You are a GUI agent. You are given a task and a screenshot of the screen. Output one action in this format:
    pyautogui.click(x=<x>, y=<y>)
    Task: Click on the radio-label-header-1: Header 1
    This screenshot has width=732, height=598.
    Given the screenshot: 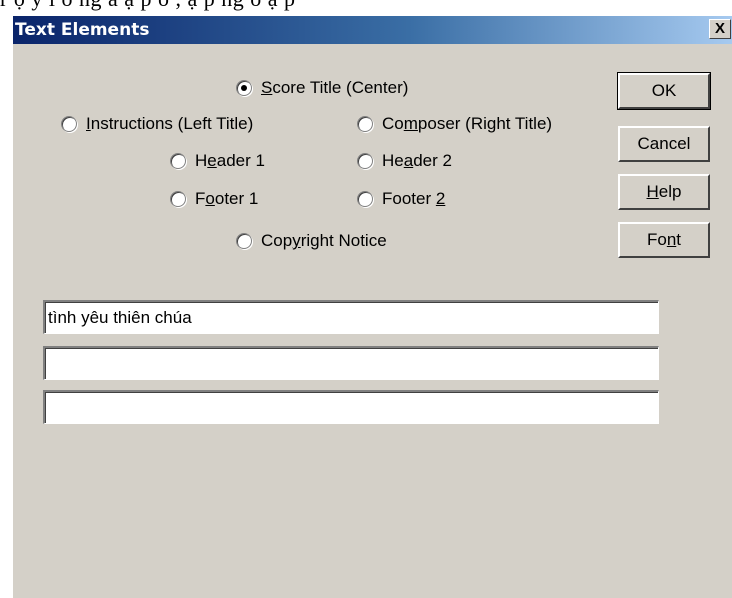 What is the action you would take?
    pyautogui.click(x=230, y=160)
    